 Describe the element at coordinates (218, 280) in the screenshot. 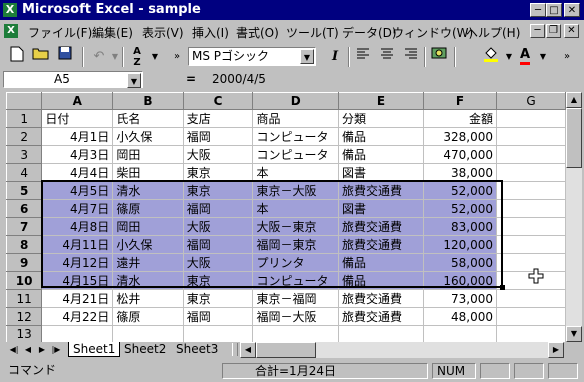

I see `cell-c10: 東京` at that location.